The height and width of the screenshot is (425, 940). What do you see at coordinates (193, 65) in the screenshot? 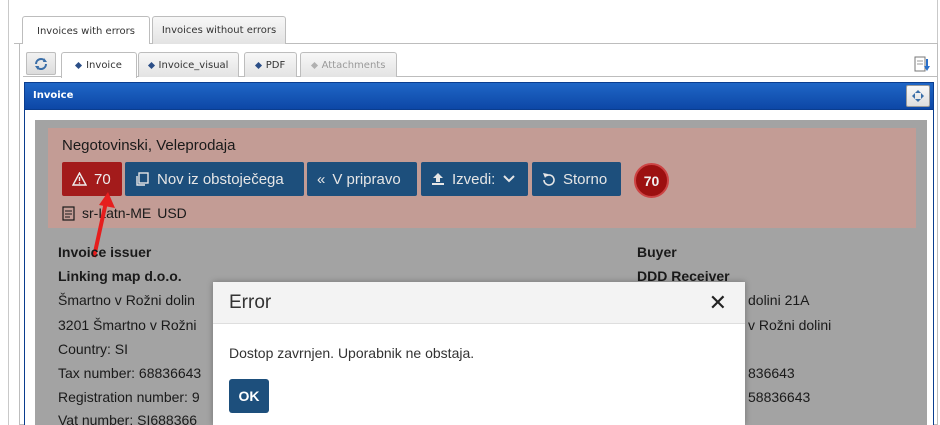
I see `tab-label: Invoice_visual` at bounding box center [193, 65].